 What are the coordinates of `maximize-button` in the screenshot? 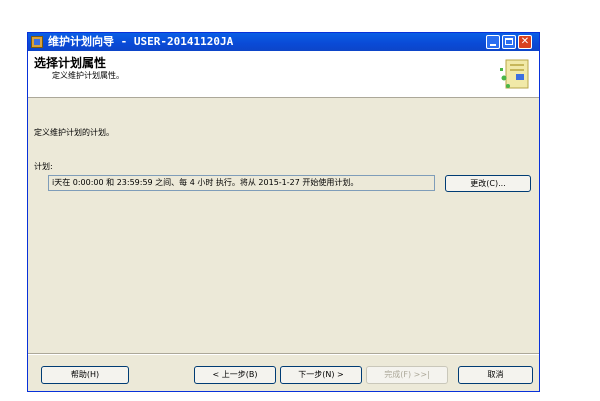 It's located at (509, 42).